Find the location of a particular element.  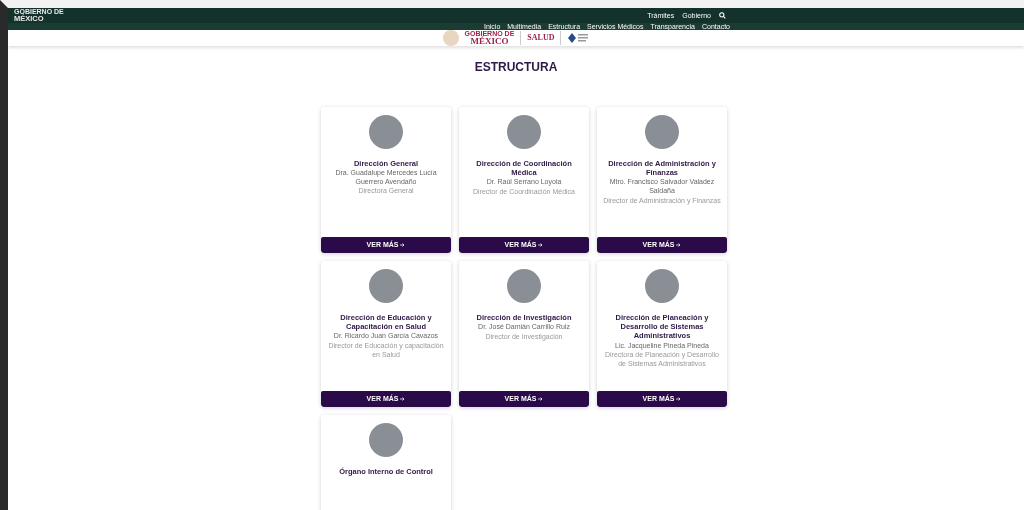

salud-logo: SALUD is located at coordinates (541, 37).